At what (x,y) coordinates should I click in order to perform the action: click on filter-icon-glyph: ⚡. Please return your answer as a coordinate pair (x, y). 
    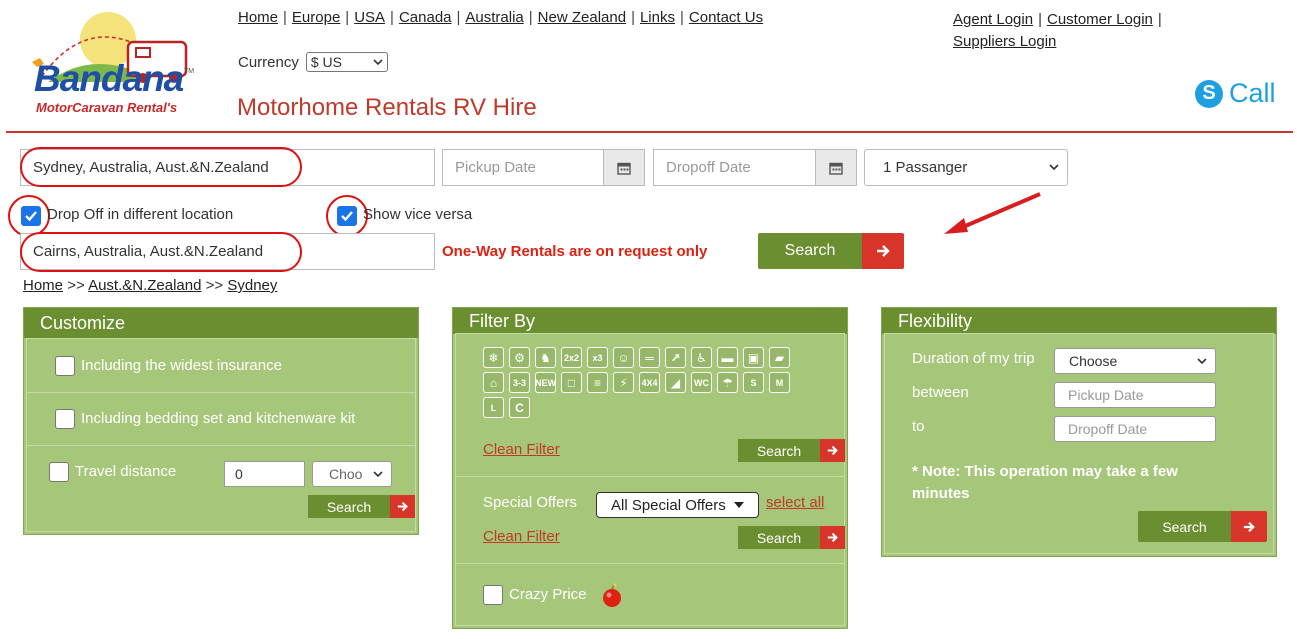
    Looking at the image, I should click on (623, 382).